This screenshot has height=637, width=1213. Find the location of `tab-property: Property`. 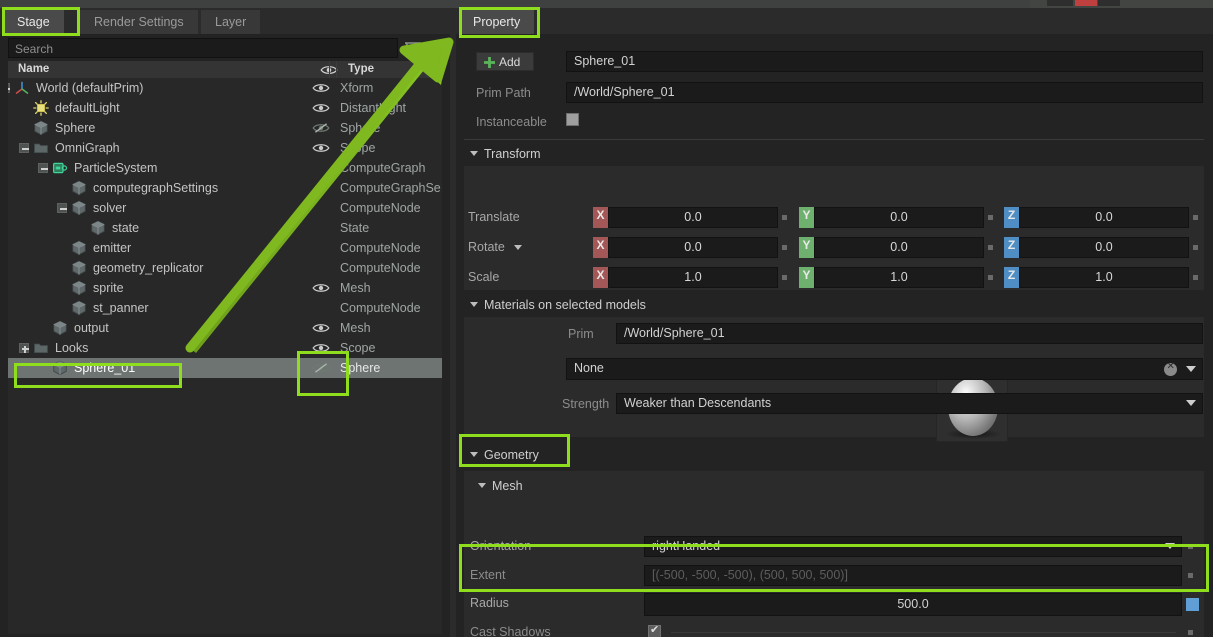

tab-property: Property is located at coordinates (497, 22).